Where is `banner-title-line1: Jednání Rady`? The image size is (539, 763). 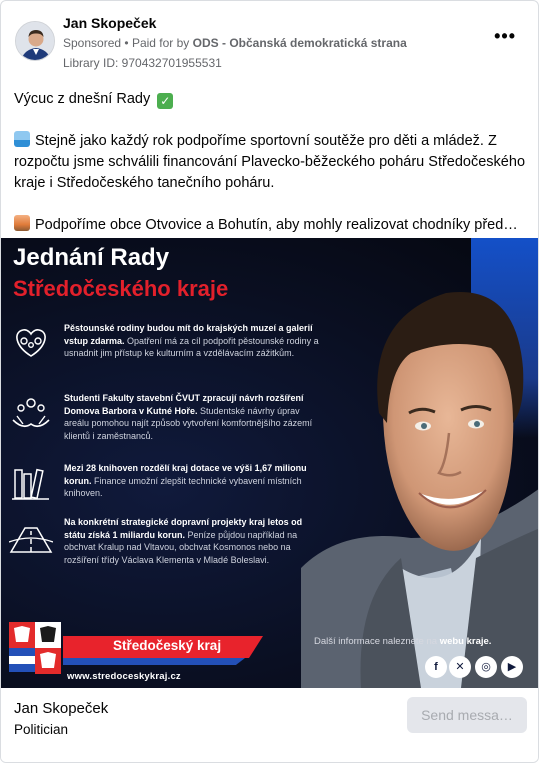 banner-title-line1: Jednání Rady is located at coordinates (91, 257).